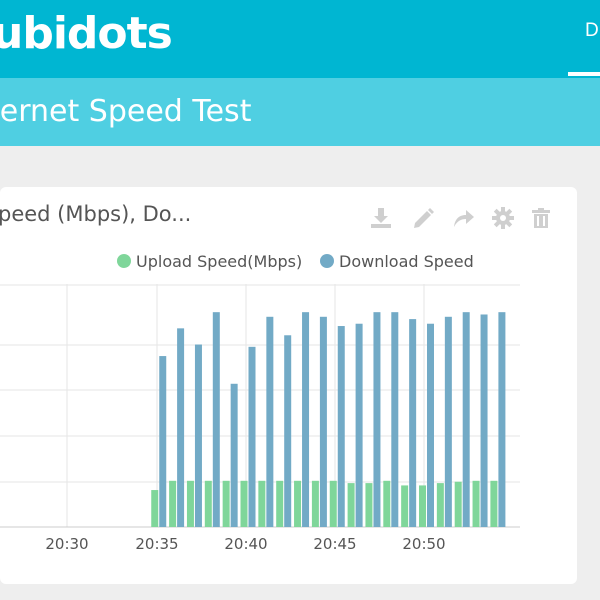 The image size is (600, 600). What do you see at coordinates (245, 544) in the screenshot?
I see `x-tick-label: 20:40` at bounding box center [245, 544].